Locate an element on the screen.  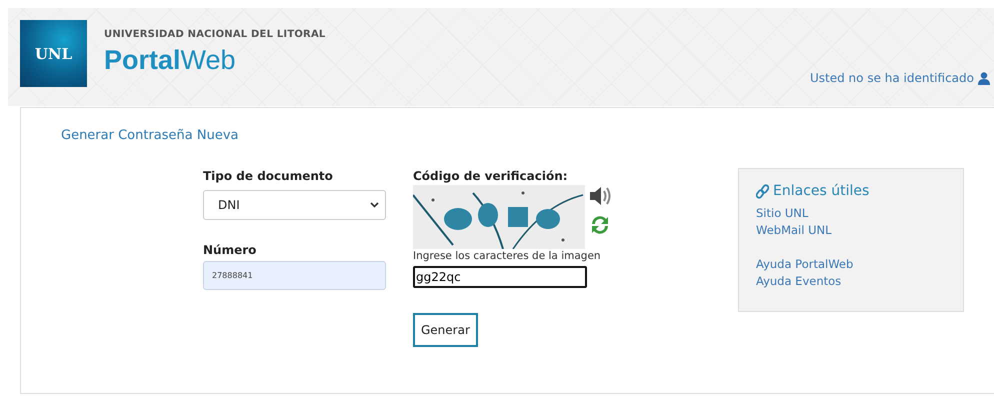
useful-link: Sitio UNL is located at coordinates (851, 213).